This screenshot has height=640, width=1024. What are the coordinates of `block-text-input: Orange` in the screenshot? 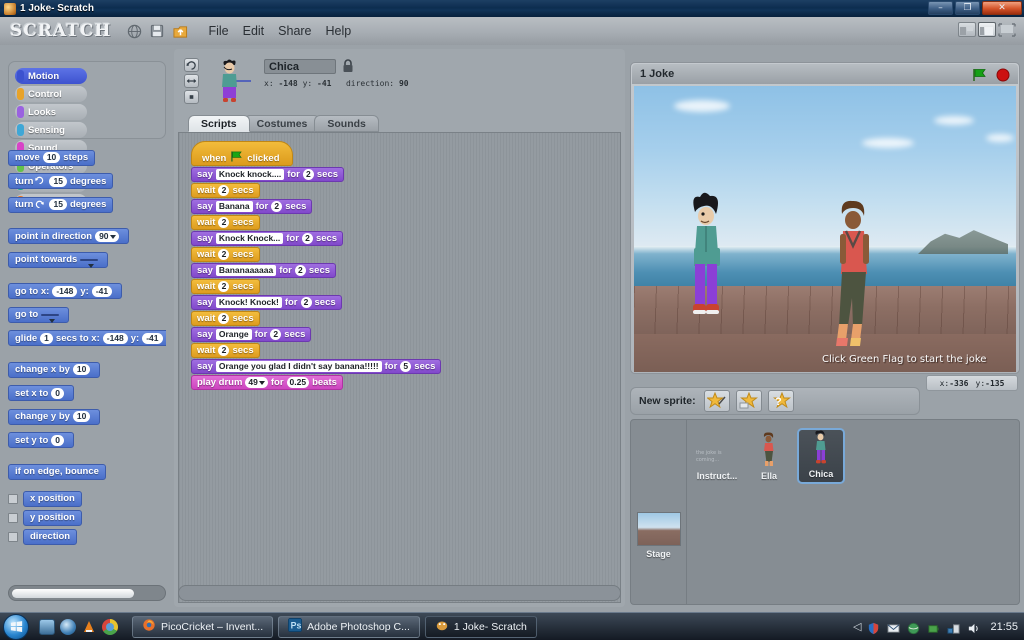 It's located at (233, 334).